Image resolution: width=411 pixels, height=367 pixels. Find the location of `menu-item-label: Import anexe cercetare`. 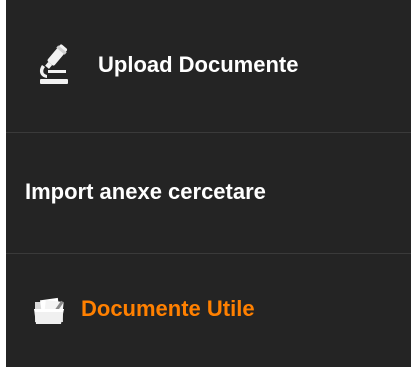

menu-item-label: Import anexe cercetare is located at coordinates (145, 191).